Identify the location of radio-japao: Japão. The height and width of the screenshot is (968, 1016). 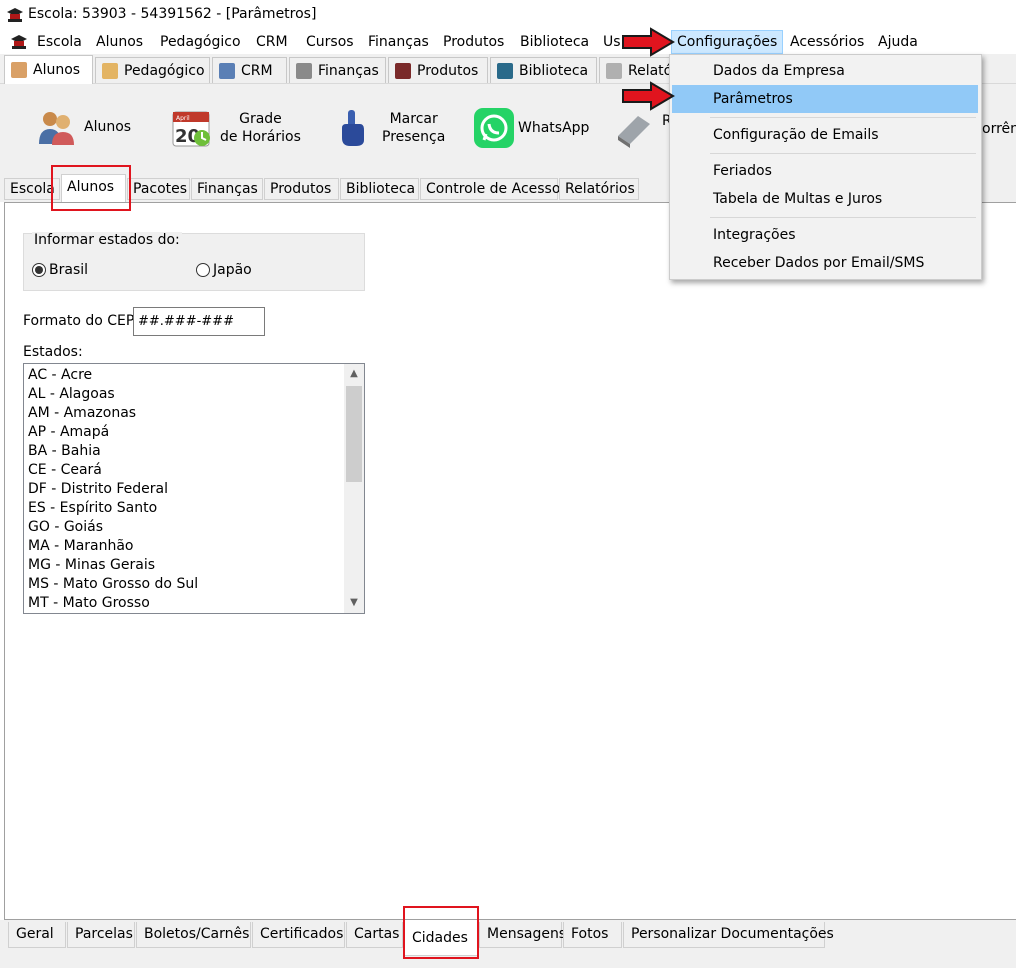
(224, 270).